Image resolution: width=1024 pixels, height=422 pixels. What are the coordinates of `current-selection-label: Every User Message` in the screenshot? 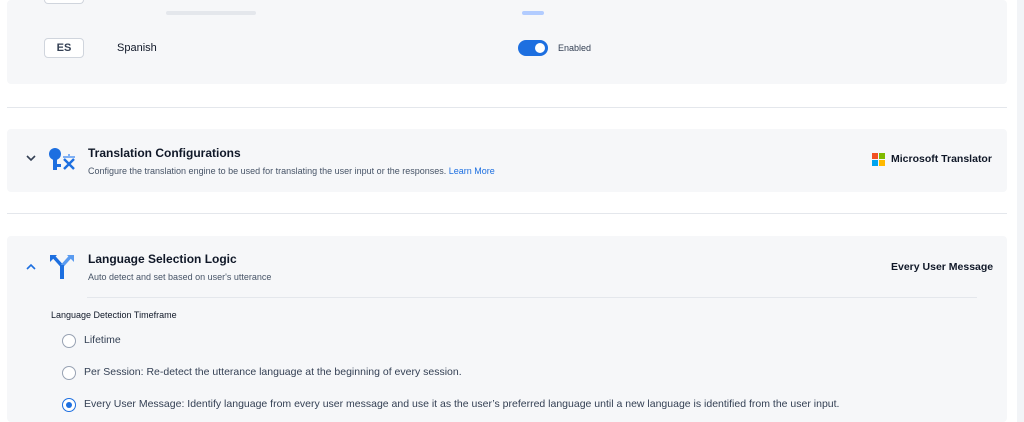 It's located at (942, 267).